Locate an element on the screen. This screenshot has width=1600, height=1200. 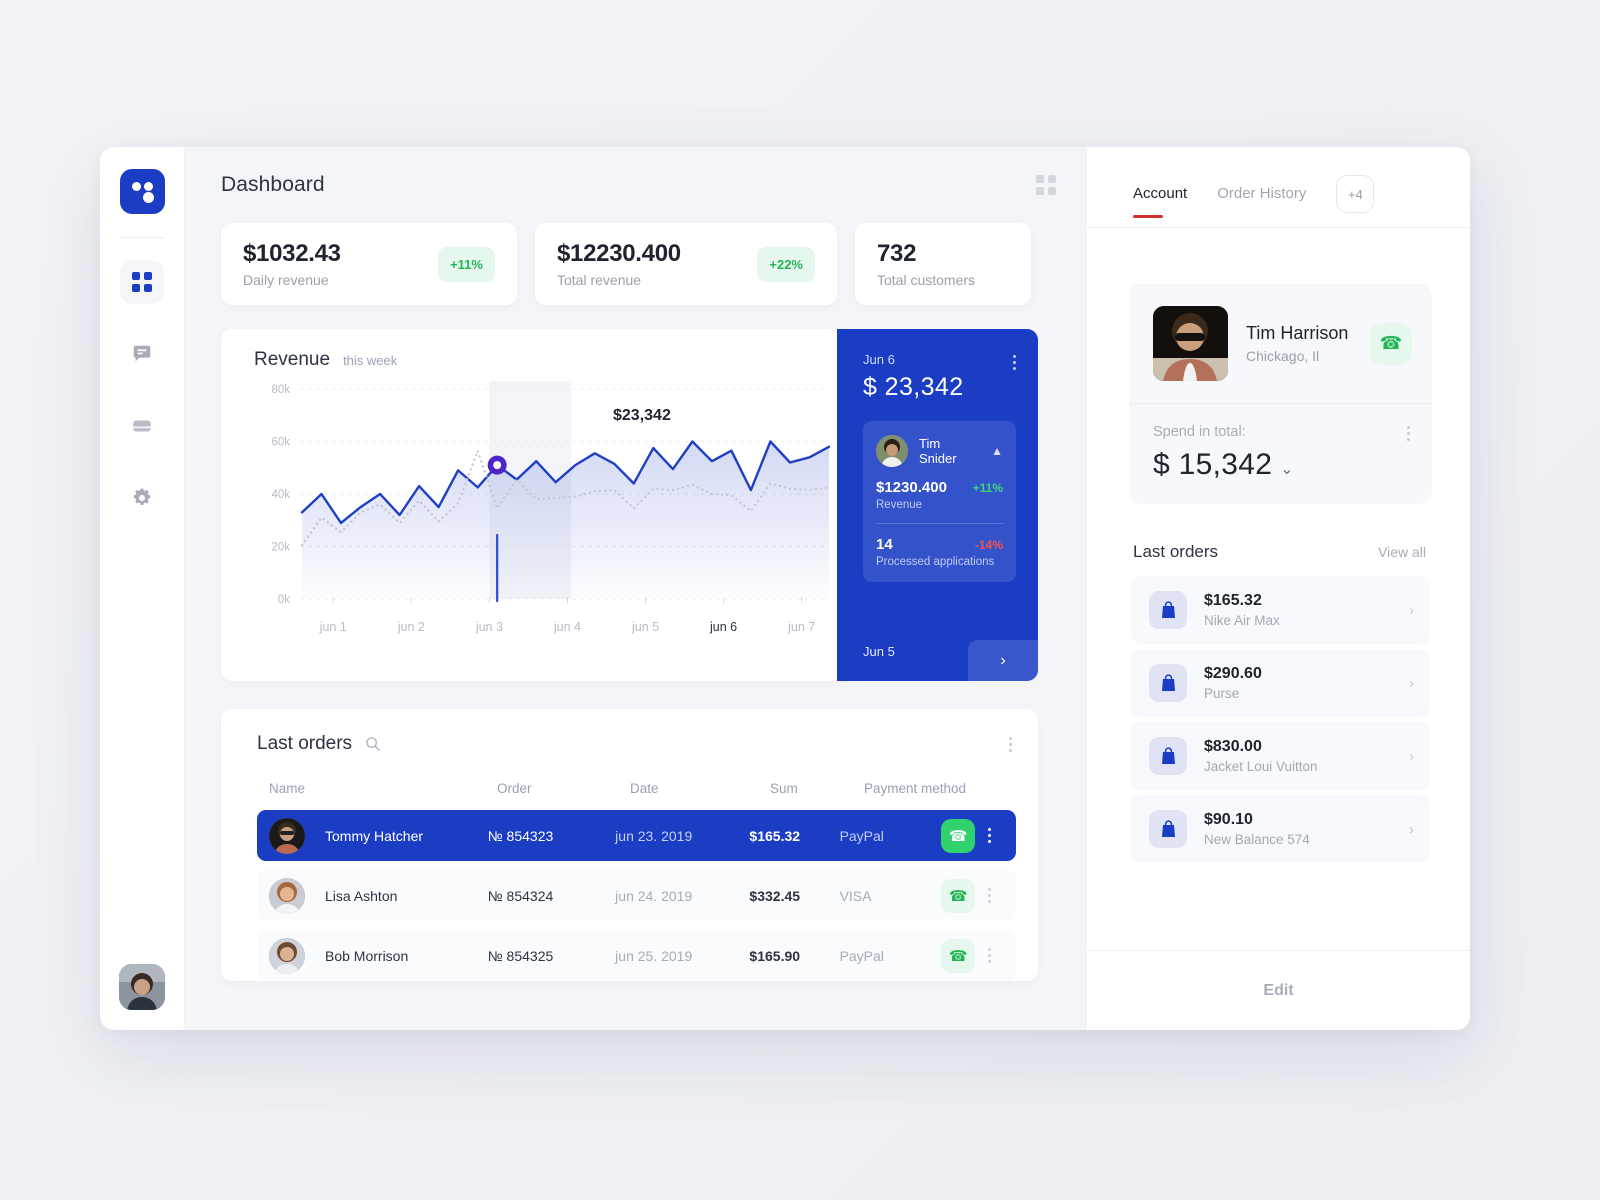
stat-value: $12230.400 is located at coordinates (619, 253).